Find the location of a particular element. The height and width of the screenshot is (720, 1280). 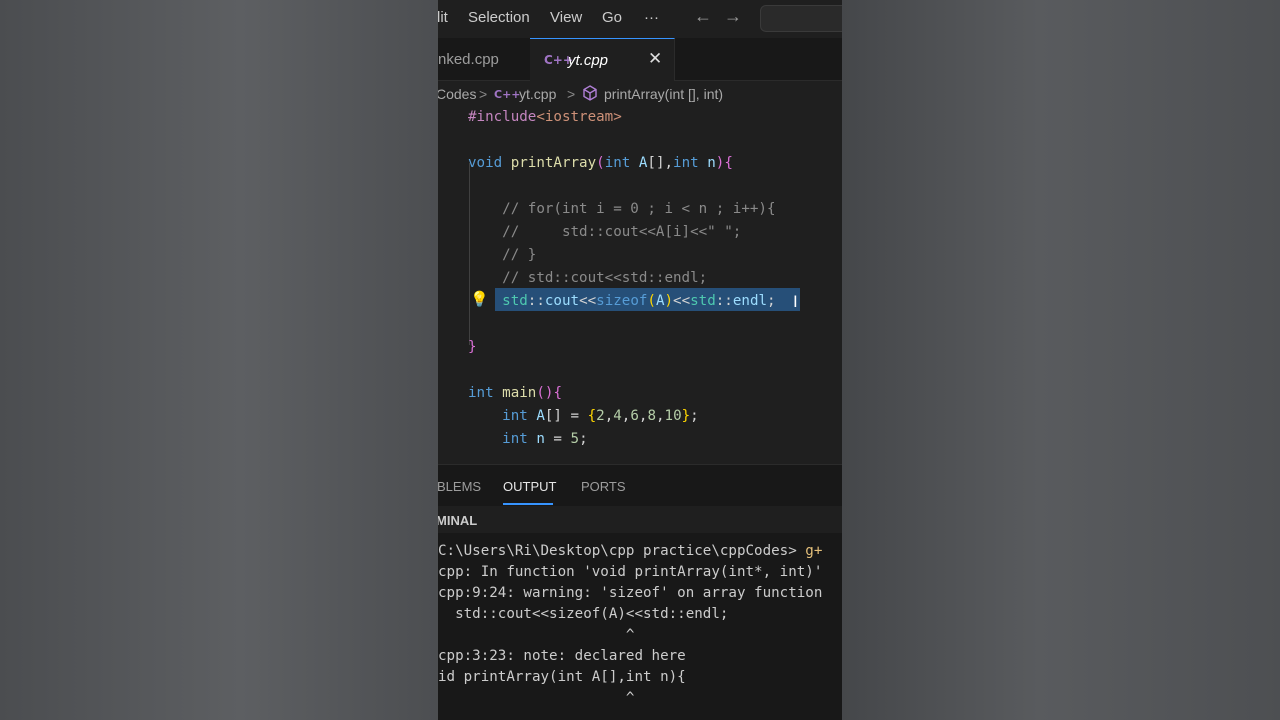

code-line: #include<iostream> is located at coordinates (545, 117).